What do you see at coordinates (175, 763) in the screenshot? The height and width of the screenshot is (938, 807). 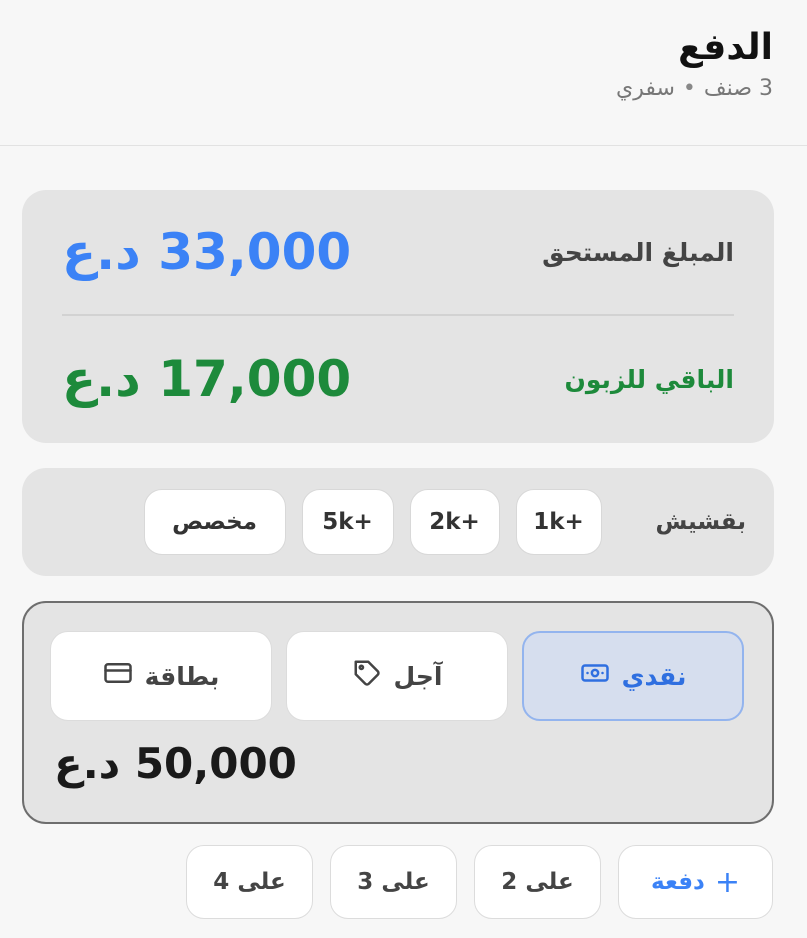 I see `entered-amount: 50,000 د.ع` at bounding box center [175, 763].